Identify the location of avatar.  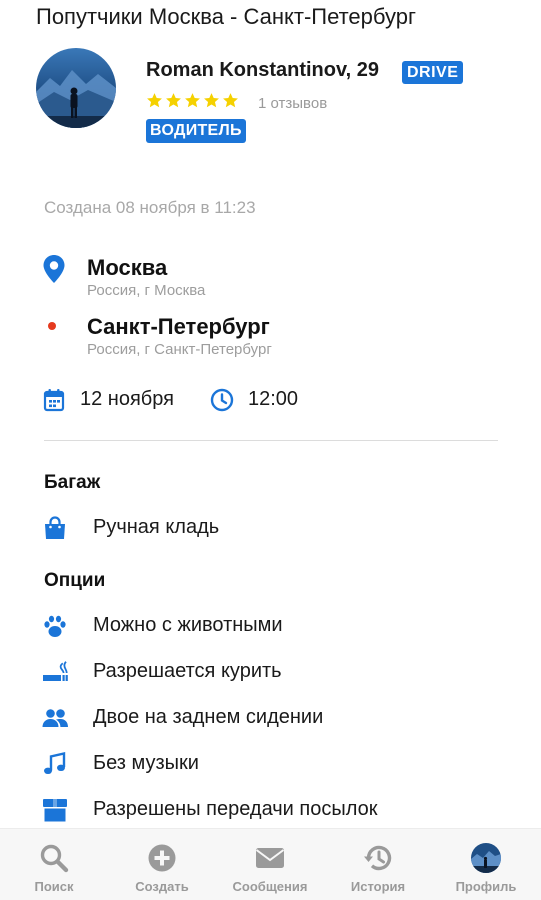
(486, 858).